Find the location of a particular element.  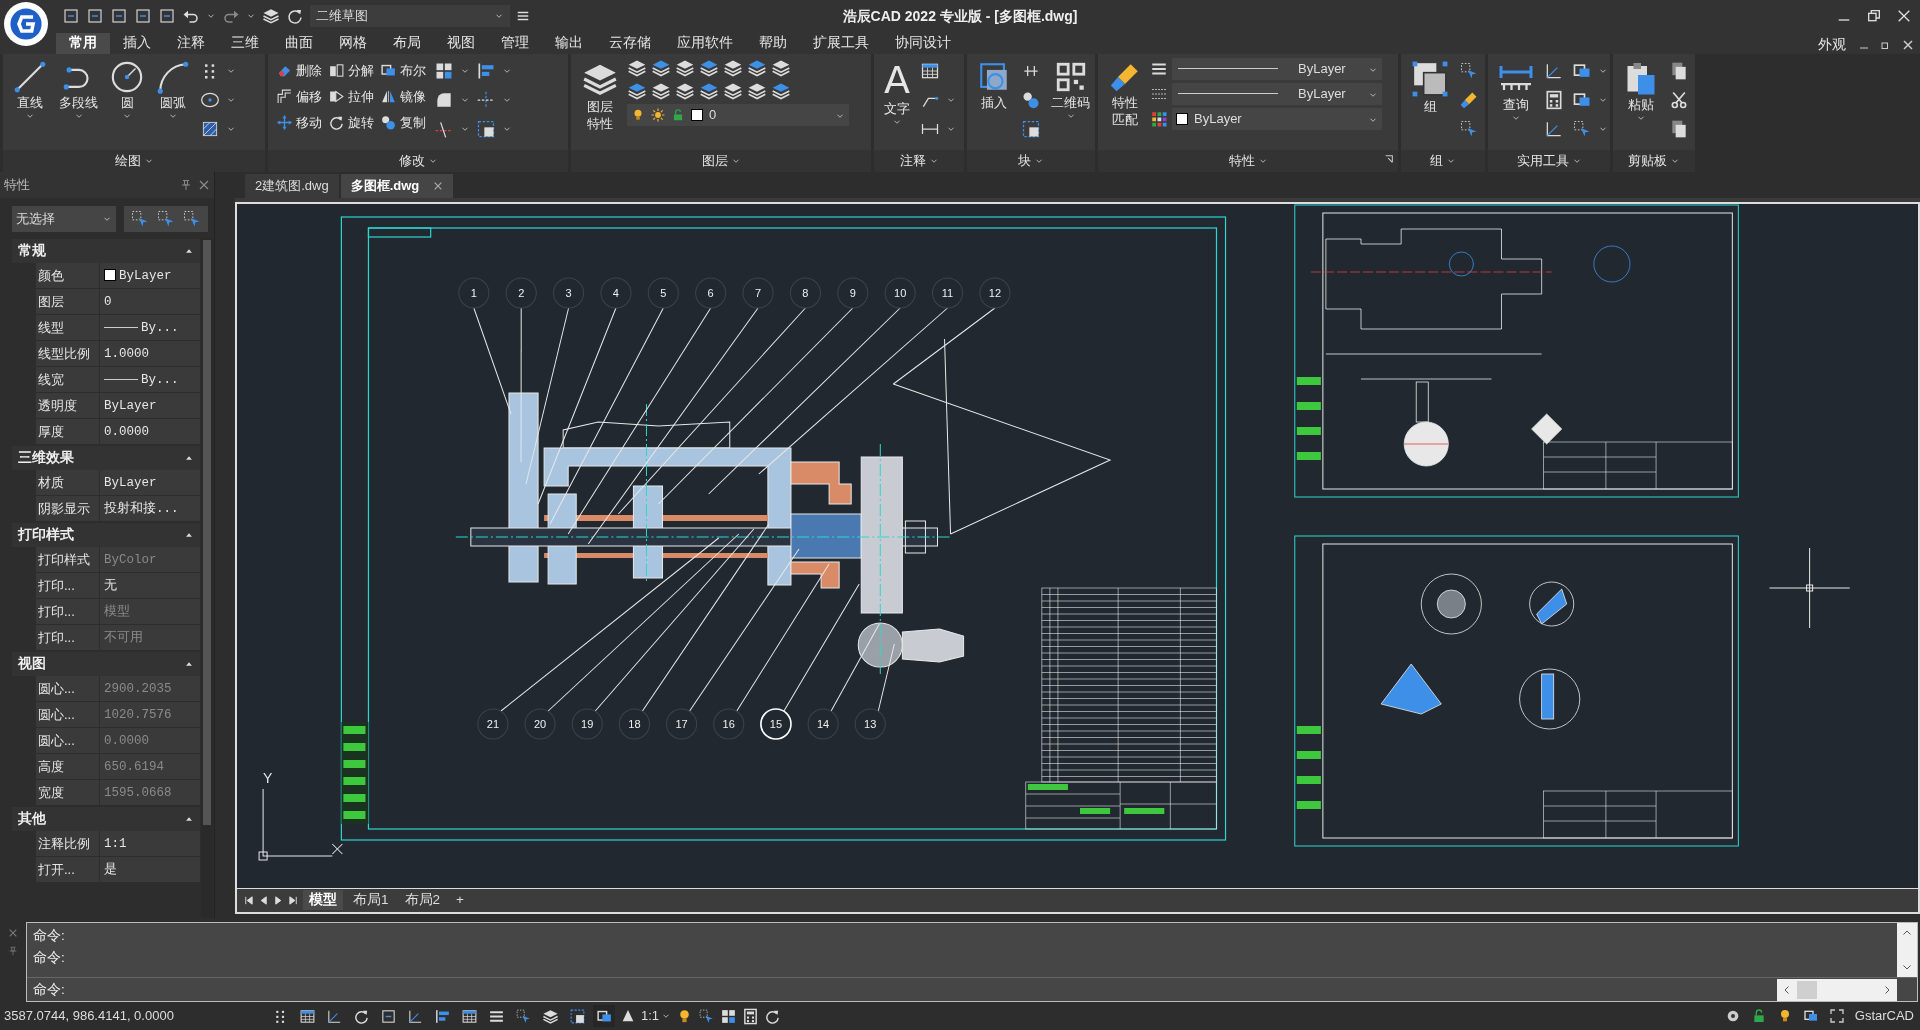

workspace-dropdown: 二维草图 is located at coordinates (410, 15).